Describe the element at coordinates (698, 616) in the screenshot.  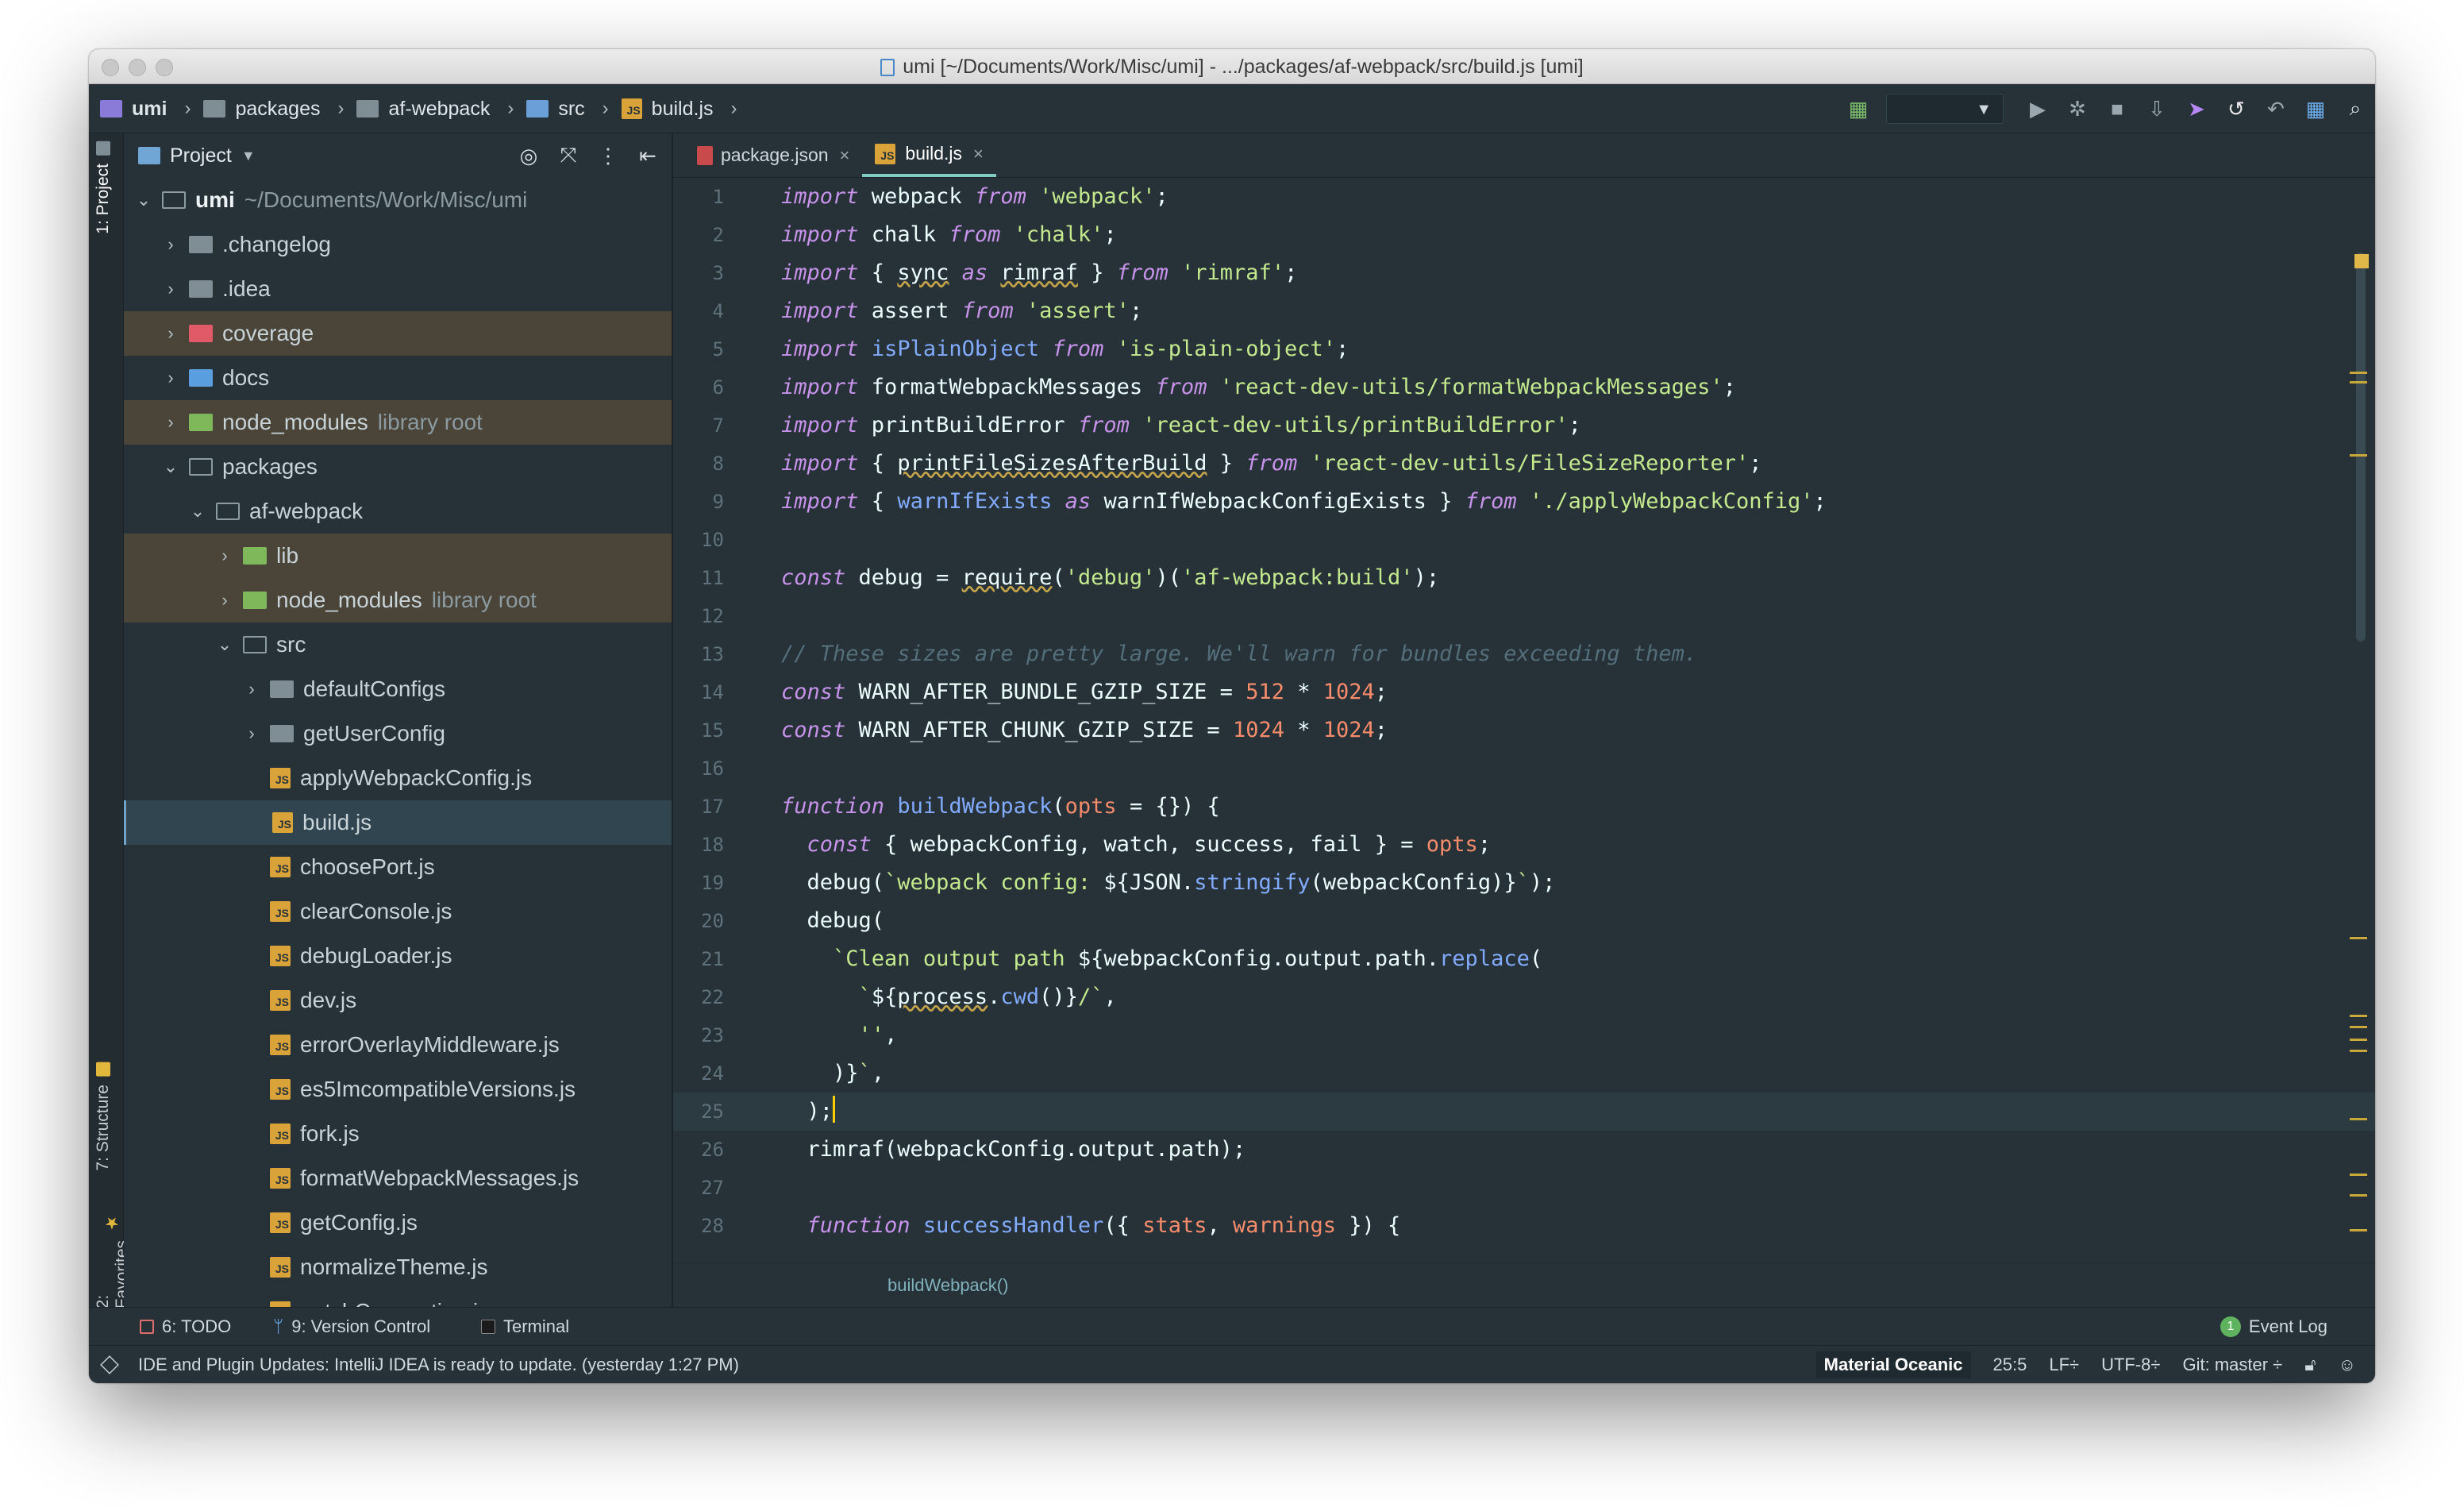
I see `line-number: 12` at that location.